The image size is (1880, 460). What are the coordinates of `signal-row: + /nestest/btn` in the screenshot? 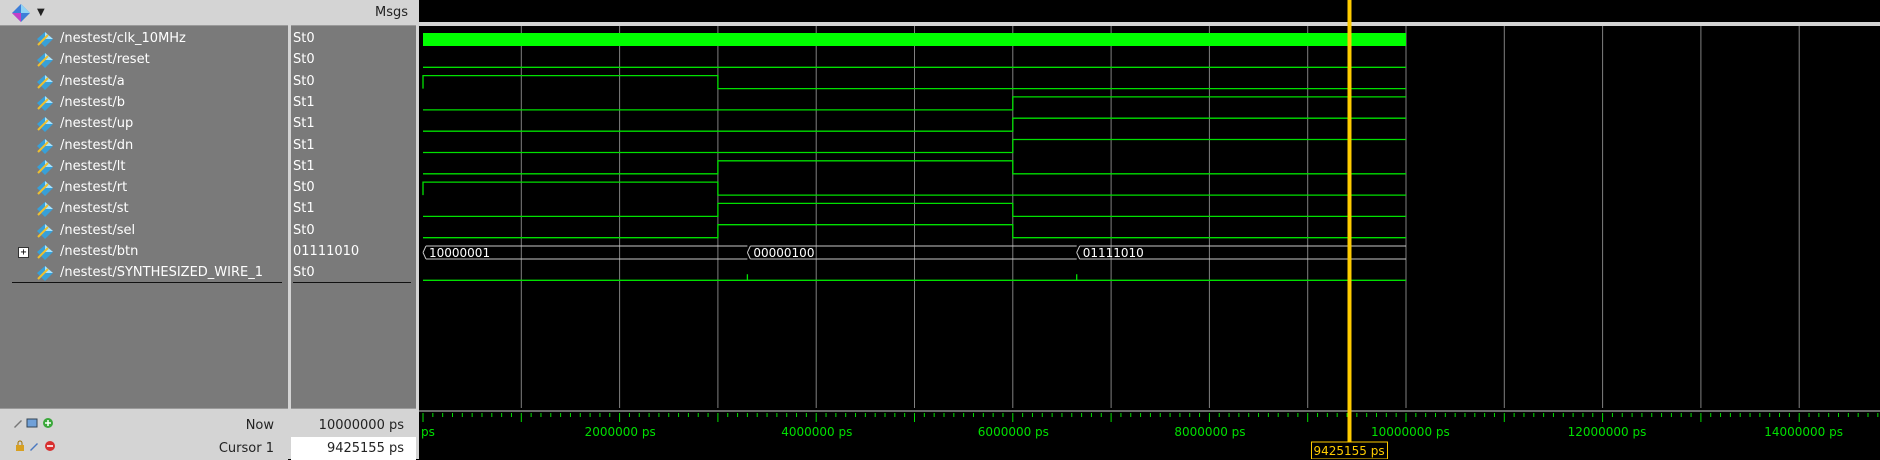 It's located at (144, 252).